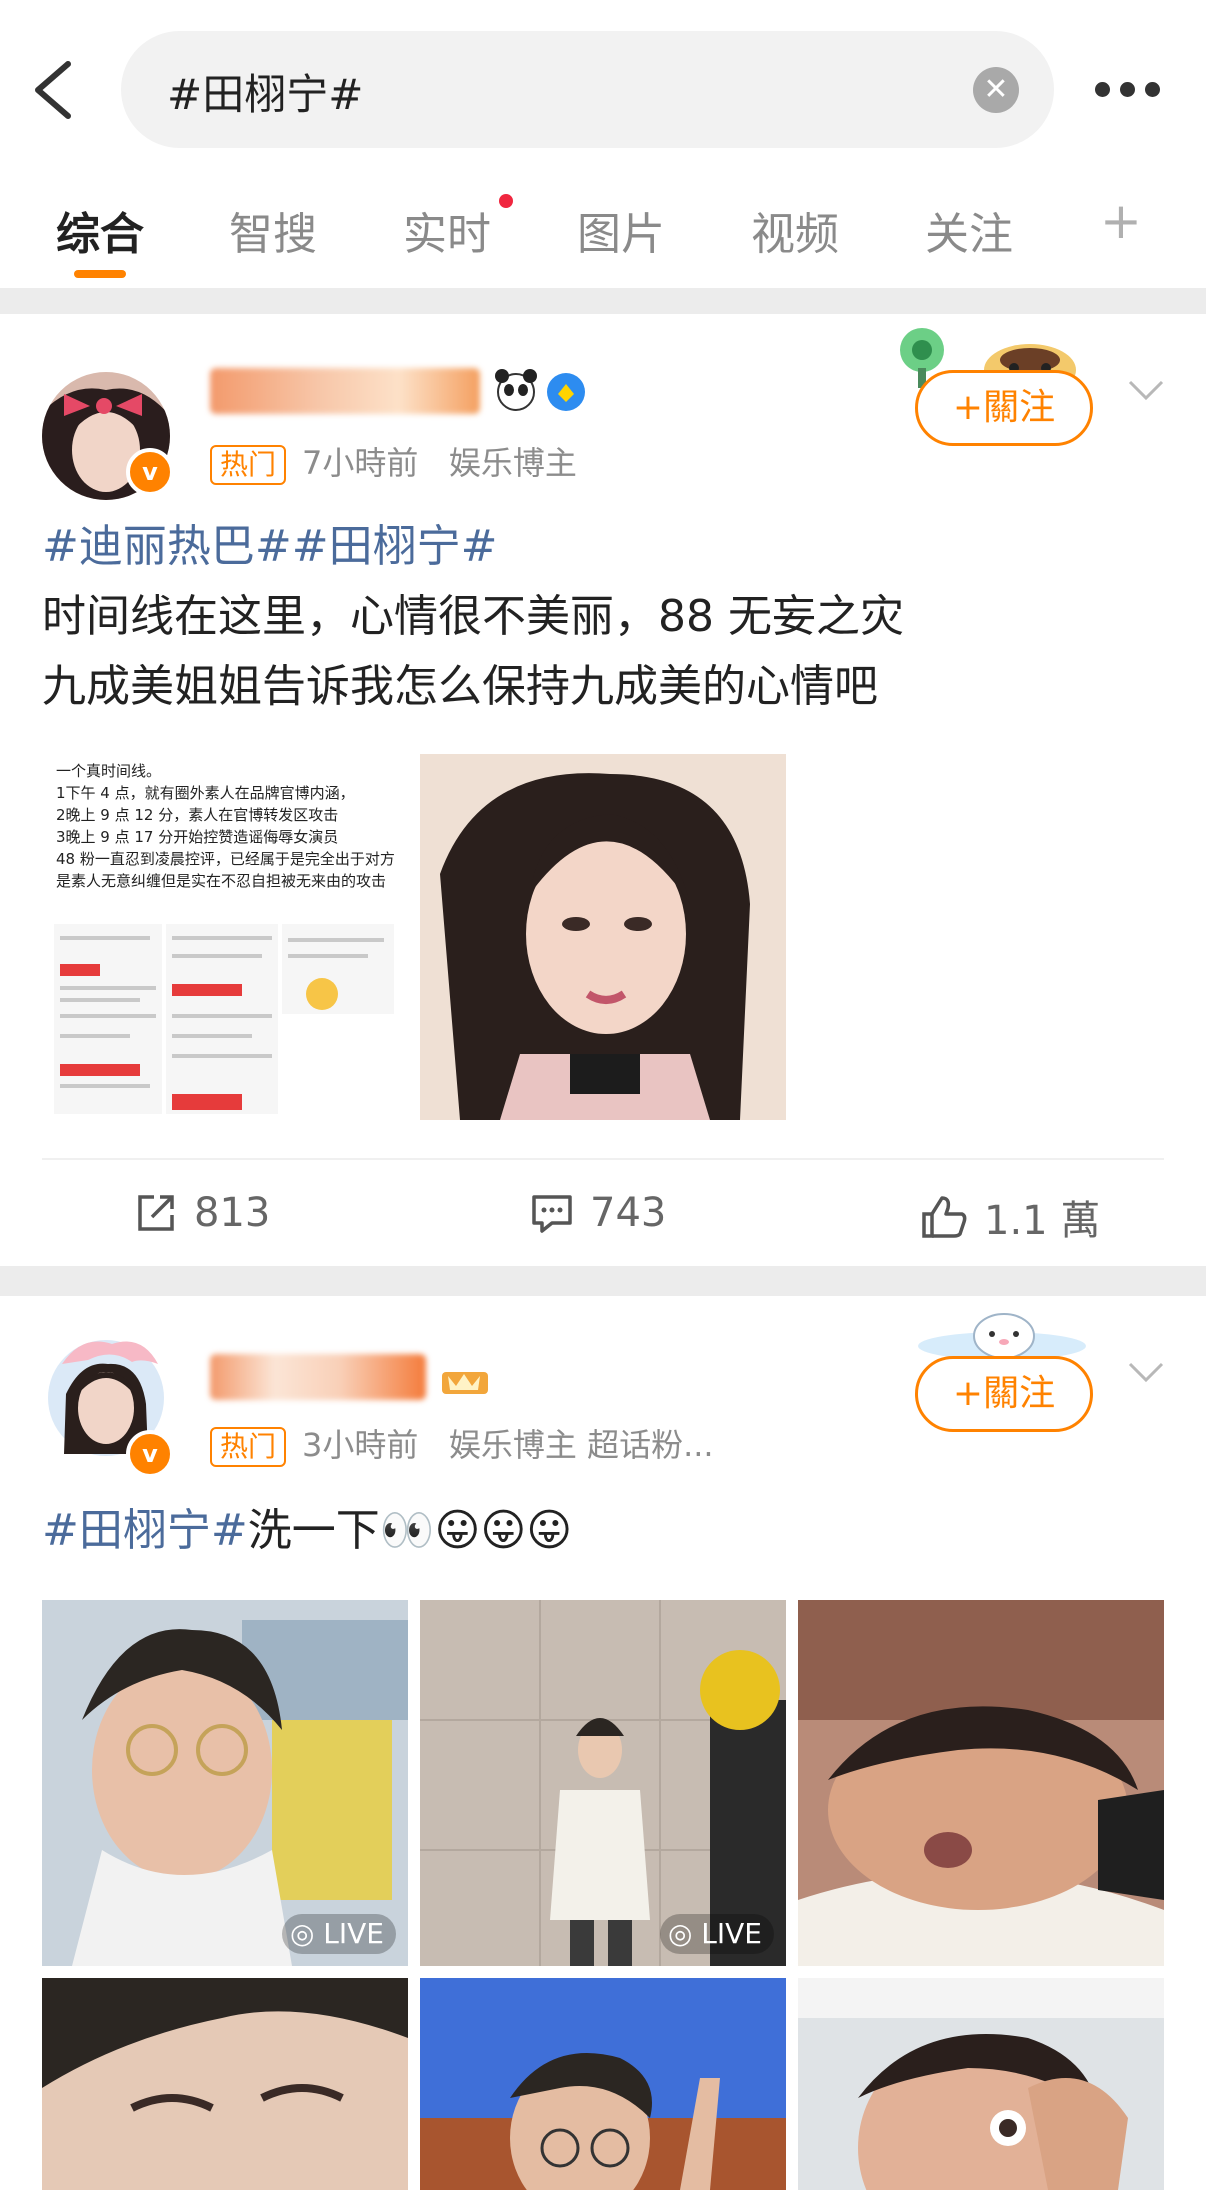 This screenshot has width=1206, height=2190. Describe the element at coordinates (1002, 1336) in the screenshot. I see `card-decoration` at that location.